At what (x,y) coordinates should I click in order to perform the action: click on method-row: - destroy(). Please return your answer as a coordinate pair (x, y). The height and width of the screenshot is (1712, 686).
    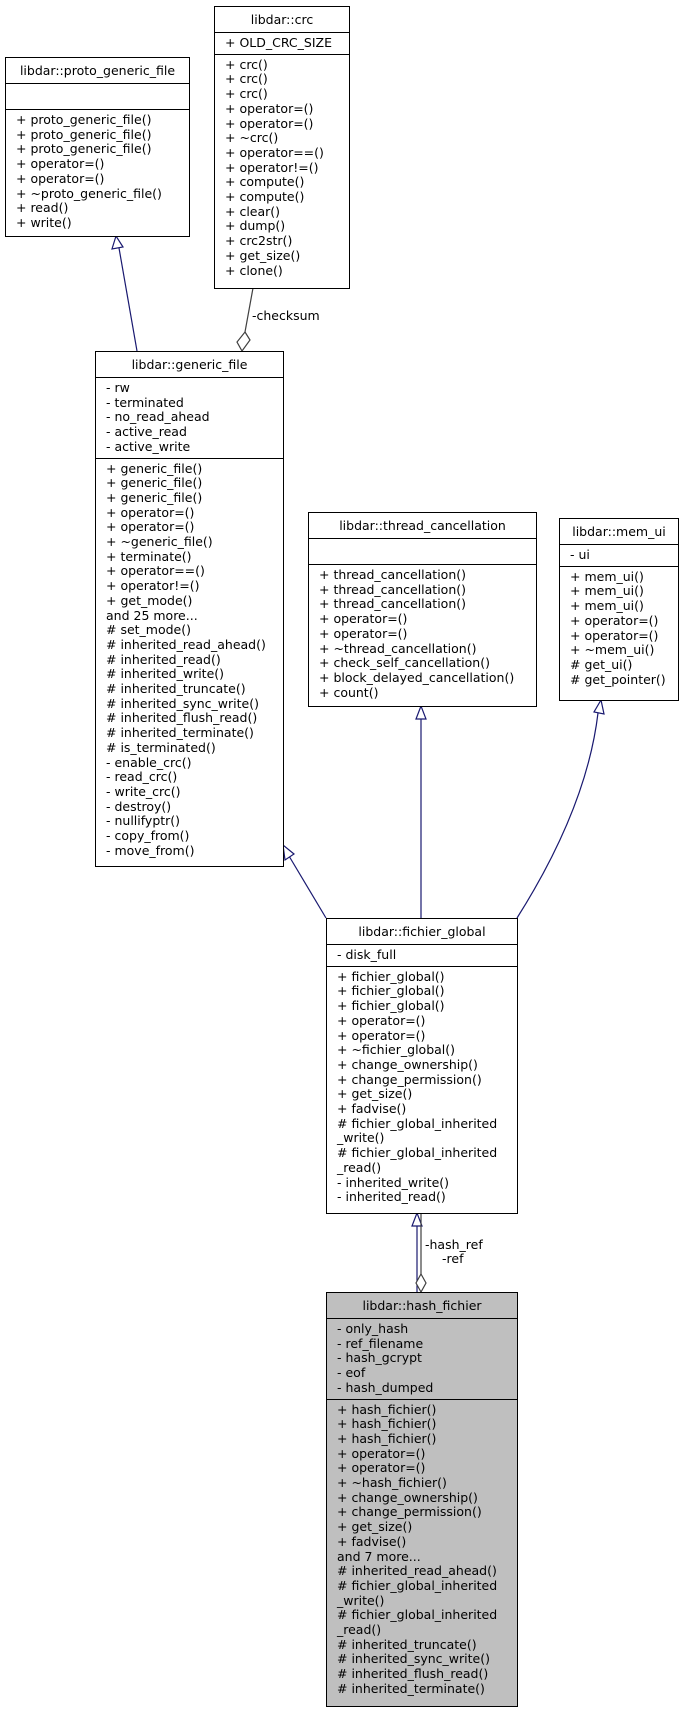
    Looking at the image, I should click on (139, 806).